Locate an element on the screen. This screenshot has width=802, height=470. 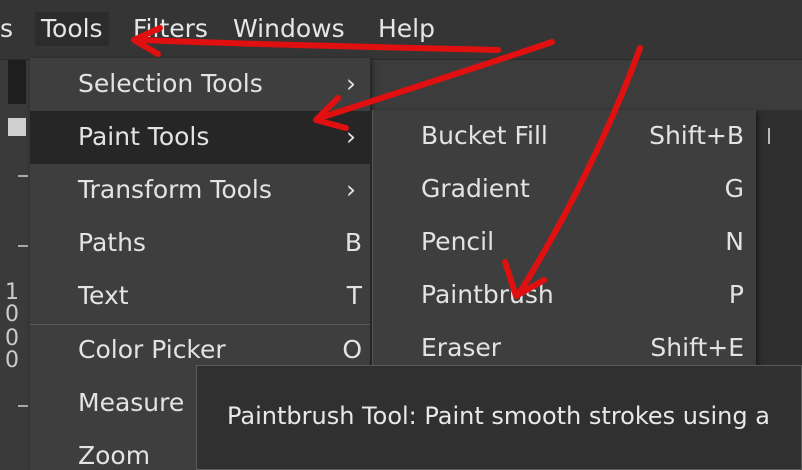
menu-item-label: Selection Tools is located at coordinates (170, 83).